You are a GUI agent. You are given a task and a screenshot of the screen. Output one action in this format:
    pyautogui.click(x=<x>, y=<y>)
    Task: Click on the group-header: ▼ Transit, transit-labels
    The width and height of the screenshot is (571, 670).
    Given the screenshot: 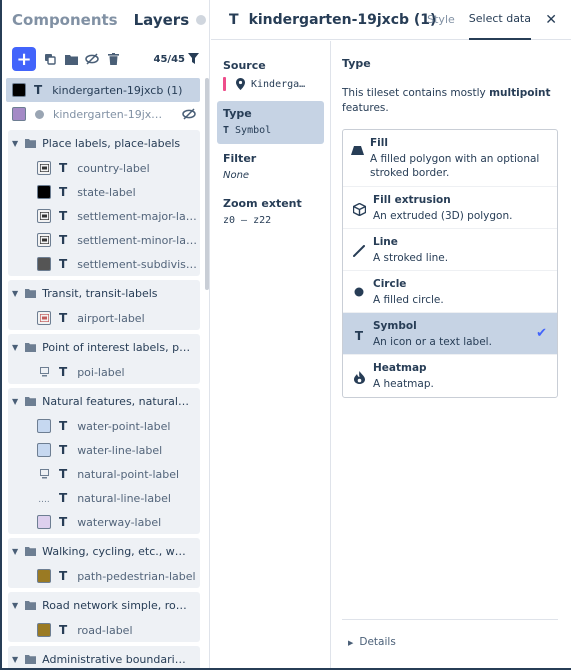 What is the action you would take?
    pyautogui.click(x=104, y=293)
    